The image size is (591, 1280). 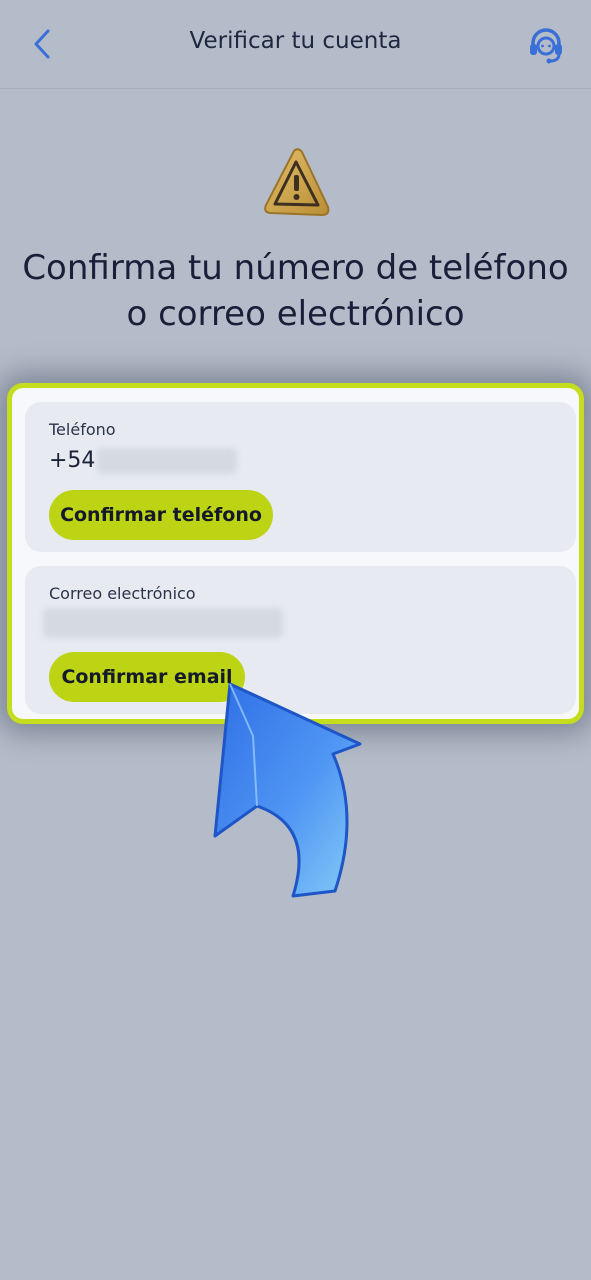 What do you see at coordinates (82, 429) in the screenshot?
I see `phone-label: Teléfono` at bounding box center [82, 429].